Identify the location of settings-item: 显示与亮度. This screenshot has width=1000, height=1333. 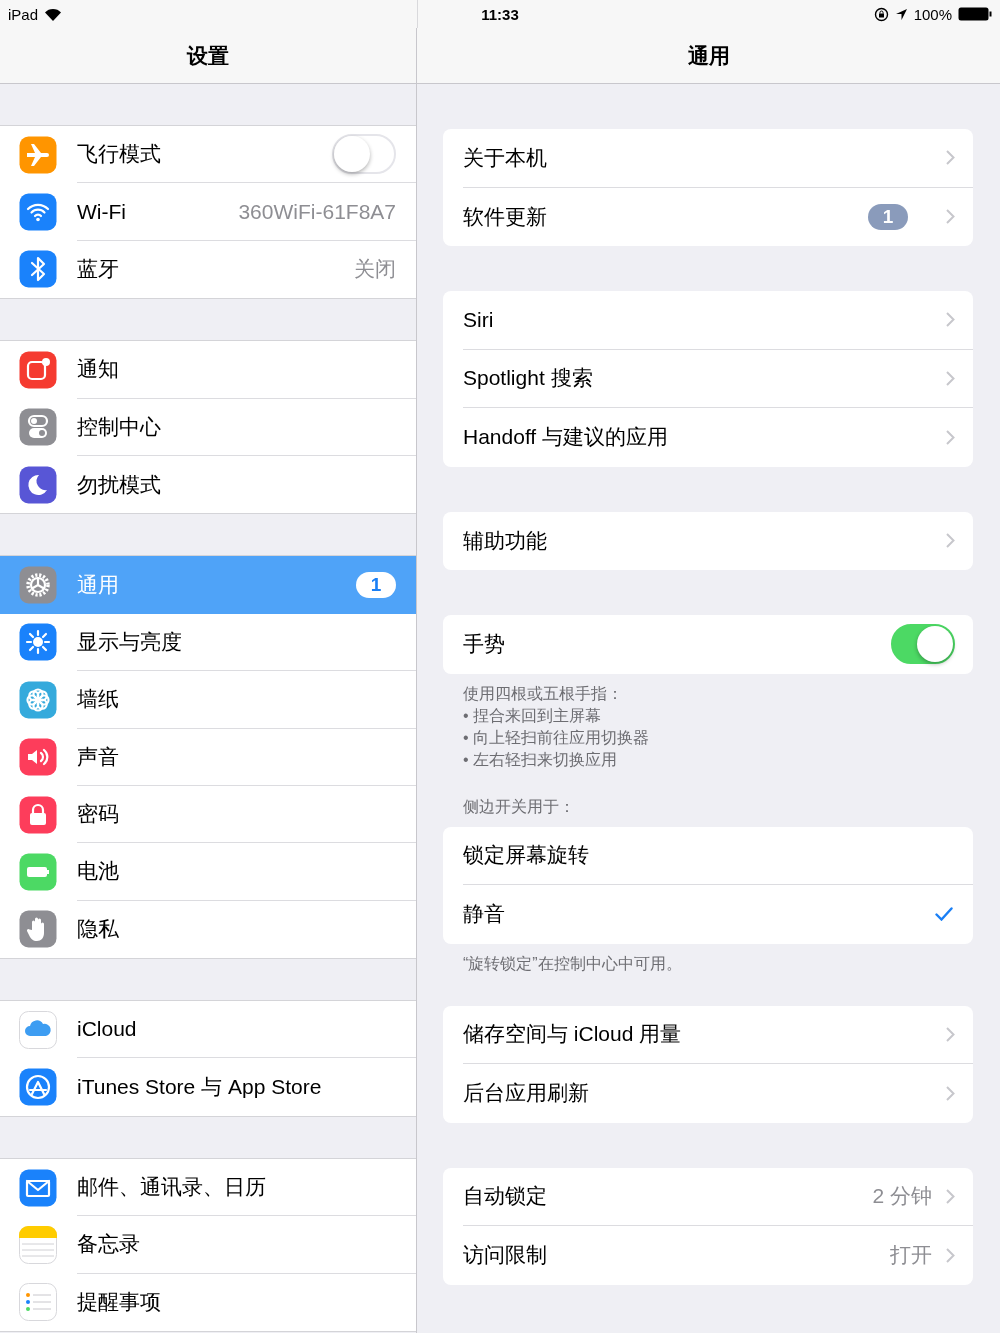
(208, 642).